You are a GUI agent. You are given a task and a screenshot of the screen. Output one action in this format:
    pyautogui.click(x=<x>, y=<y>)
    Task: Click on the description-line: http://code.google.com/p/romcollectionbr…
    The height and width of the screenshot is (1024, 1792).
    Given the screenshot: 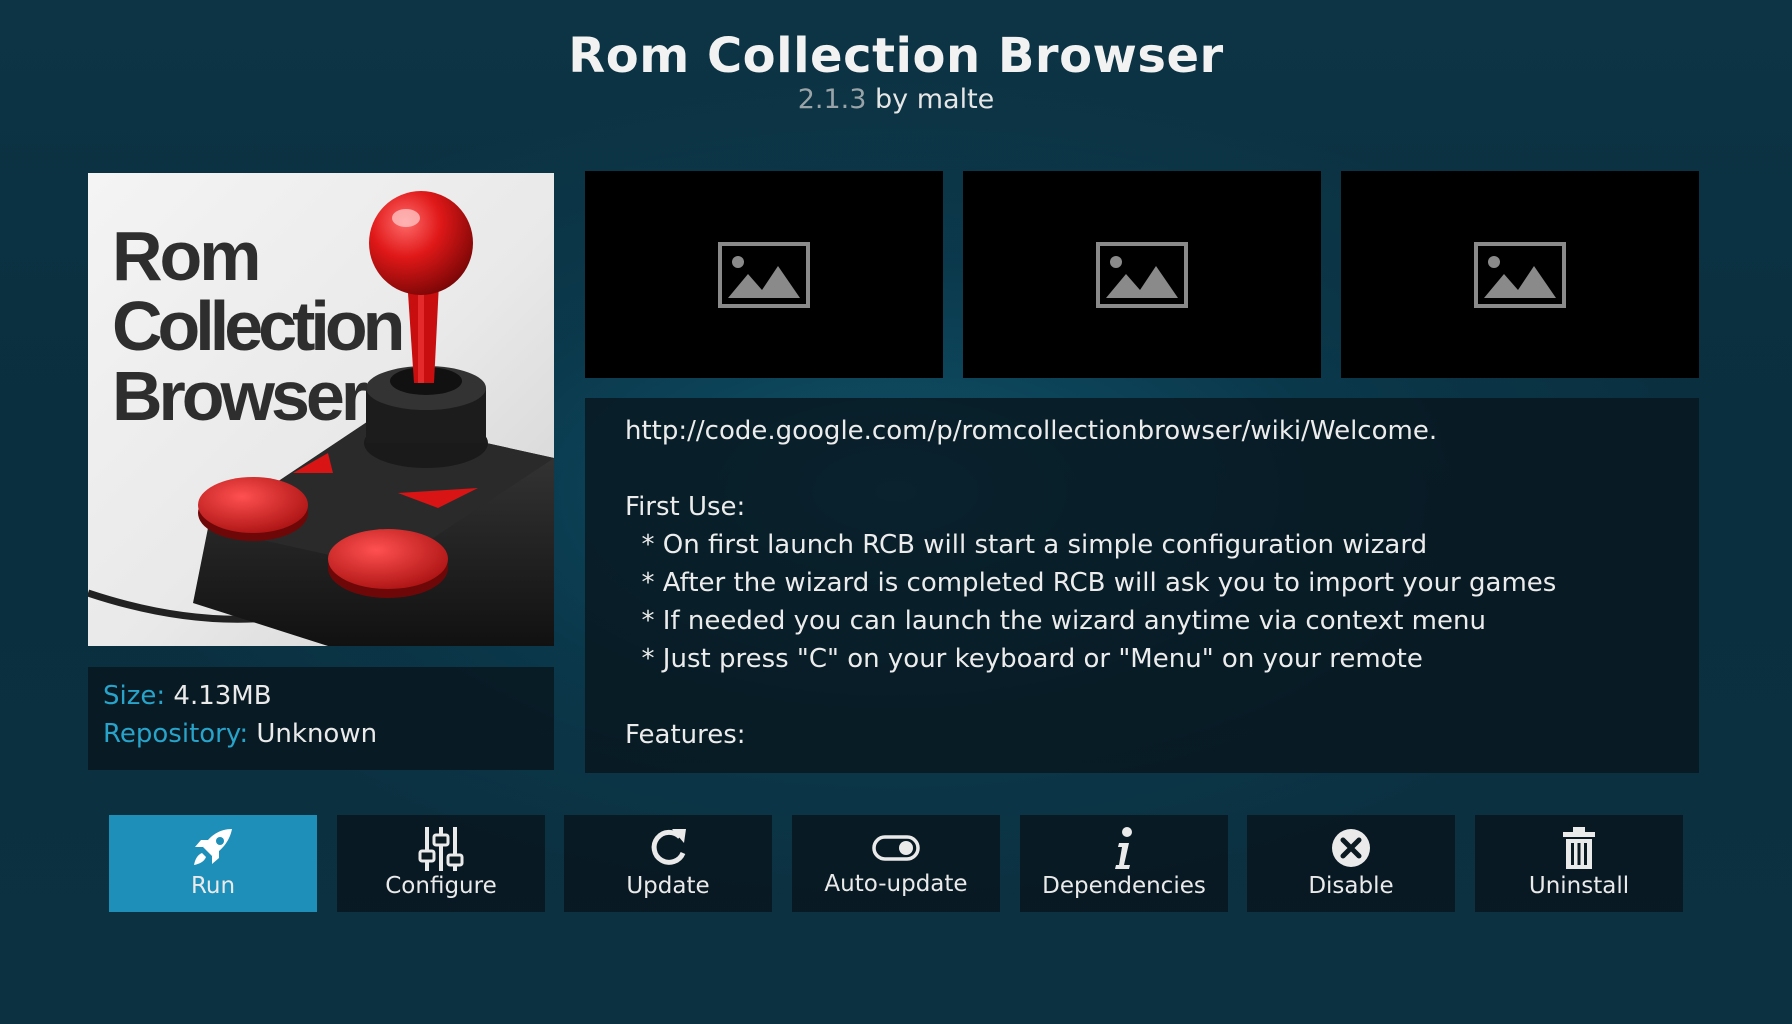 What is the action you would take?
    pyautogui.click(x=1031, y=431)
    